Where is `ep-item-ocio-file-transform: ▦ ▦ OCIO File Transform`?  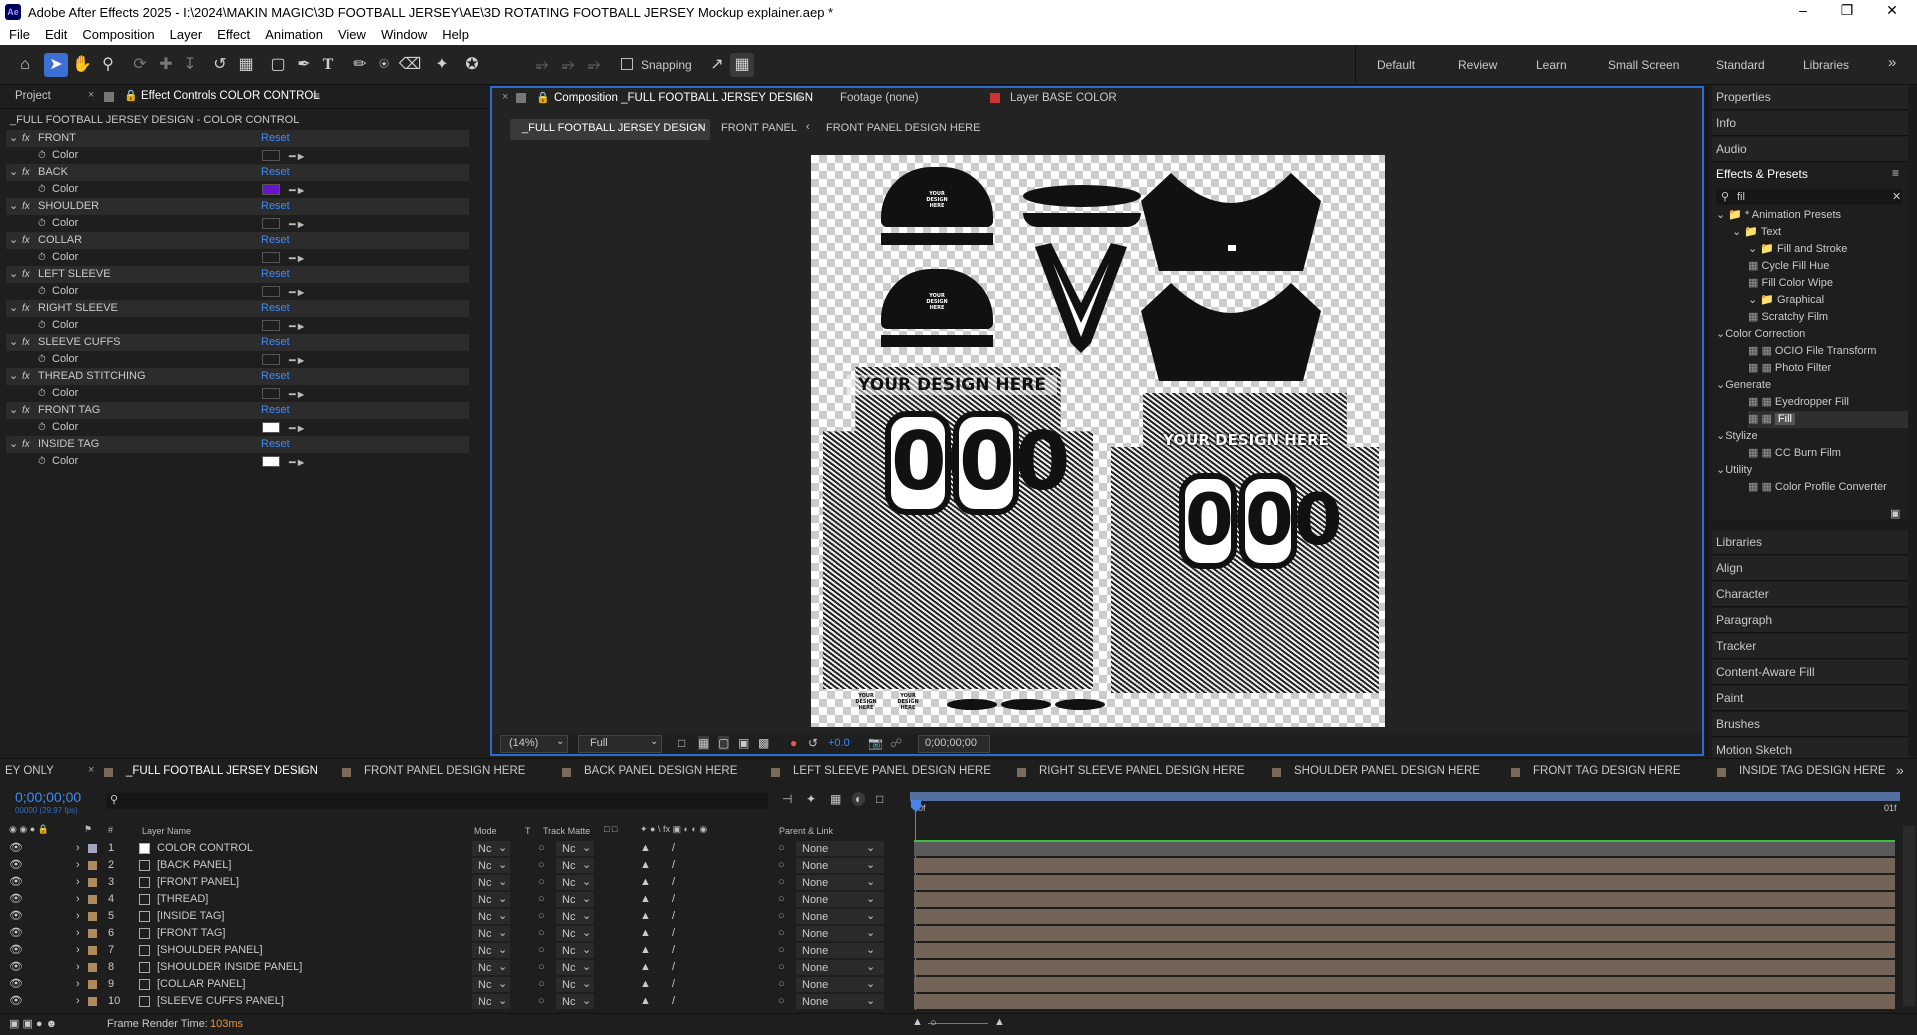 ep-item-ocio-file-transform: ▦ ▦ OCIO File Transform is located at coordinates (1812, 351).